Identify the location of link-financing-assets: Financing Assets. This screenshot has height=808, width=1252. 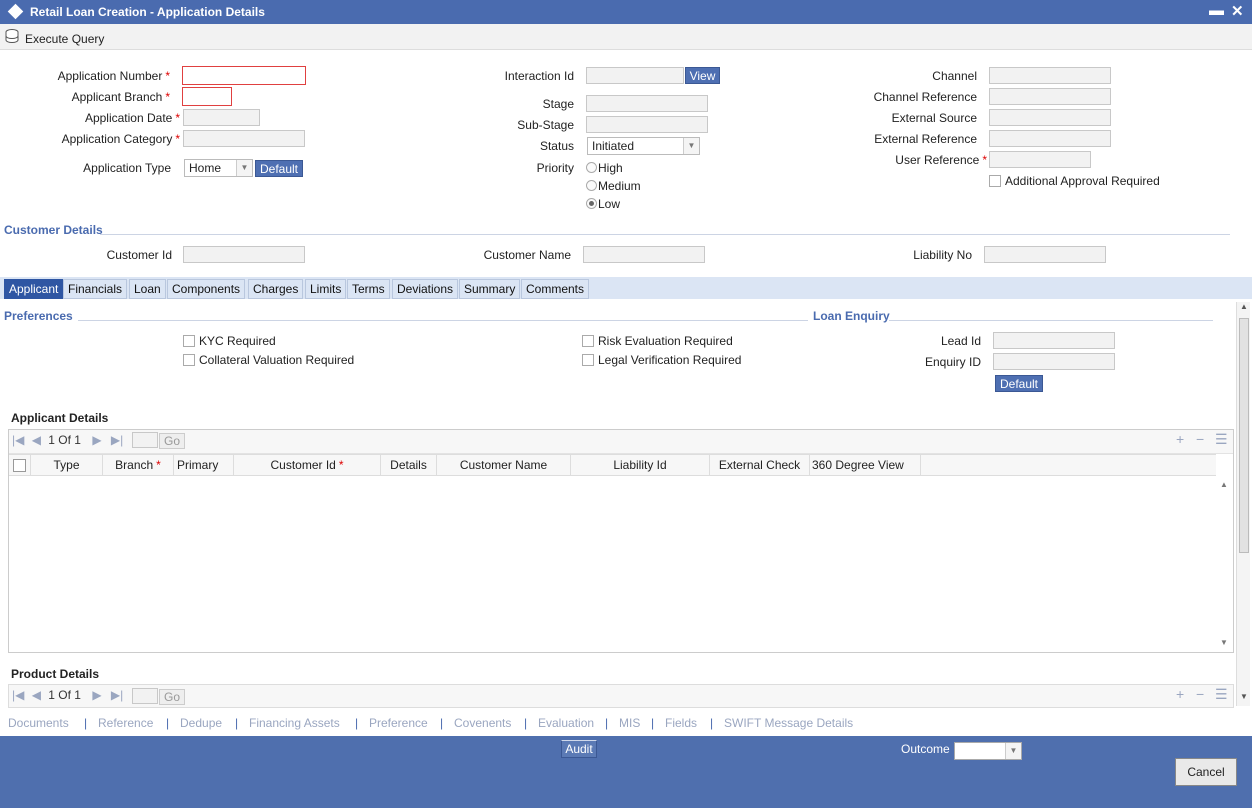
(294, 723).